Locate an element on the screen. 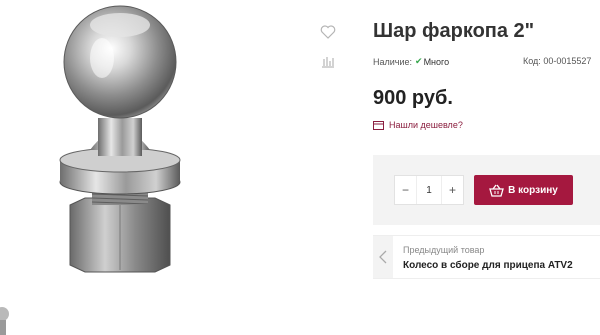 This screenshot has width=600, height=335. product-price: 900 руб. is located at coordinates (413, 98).